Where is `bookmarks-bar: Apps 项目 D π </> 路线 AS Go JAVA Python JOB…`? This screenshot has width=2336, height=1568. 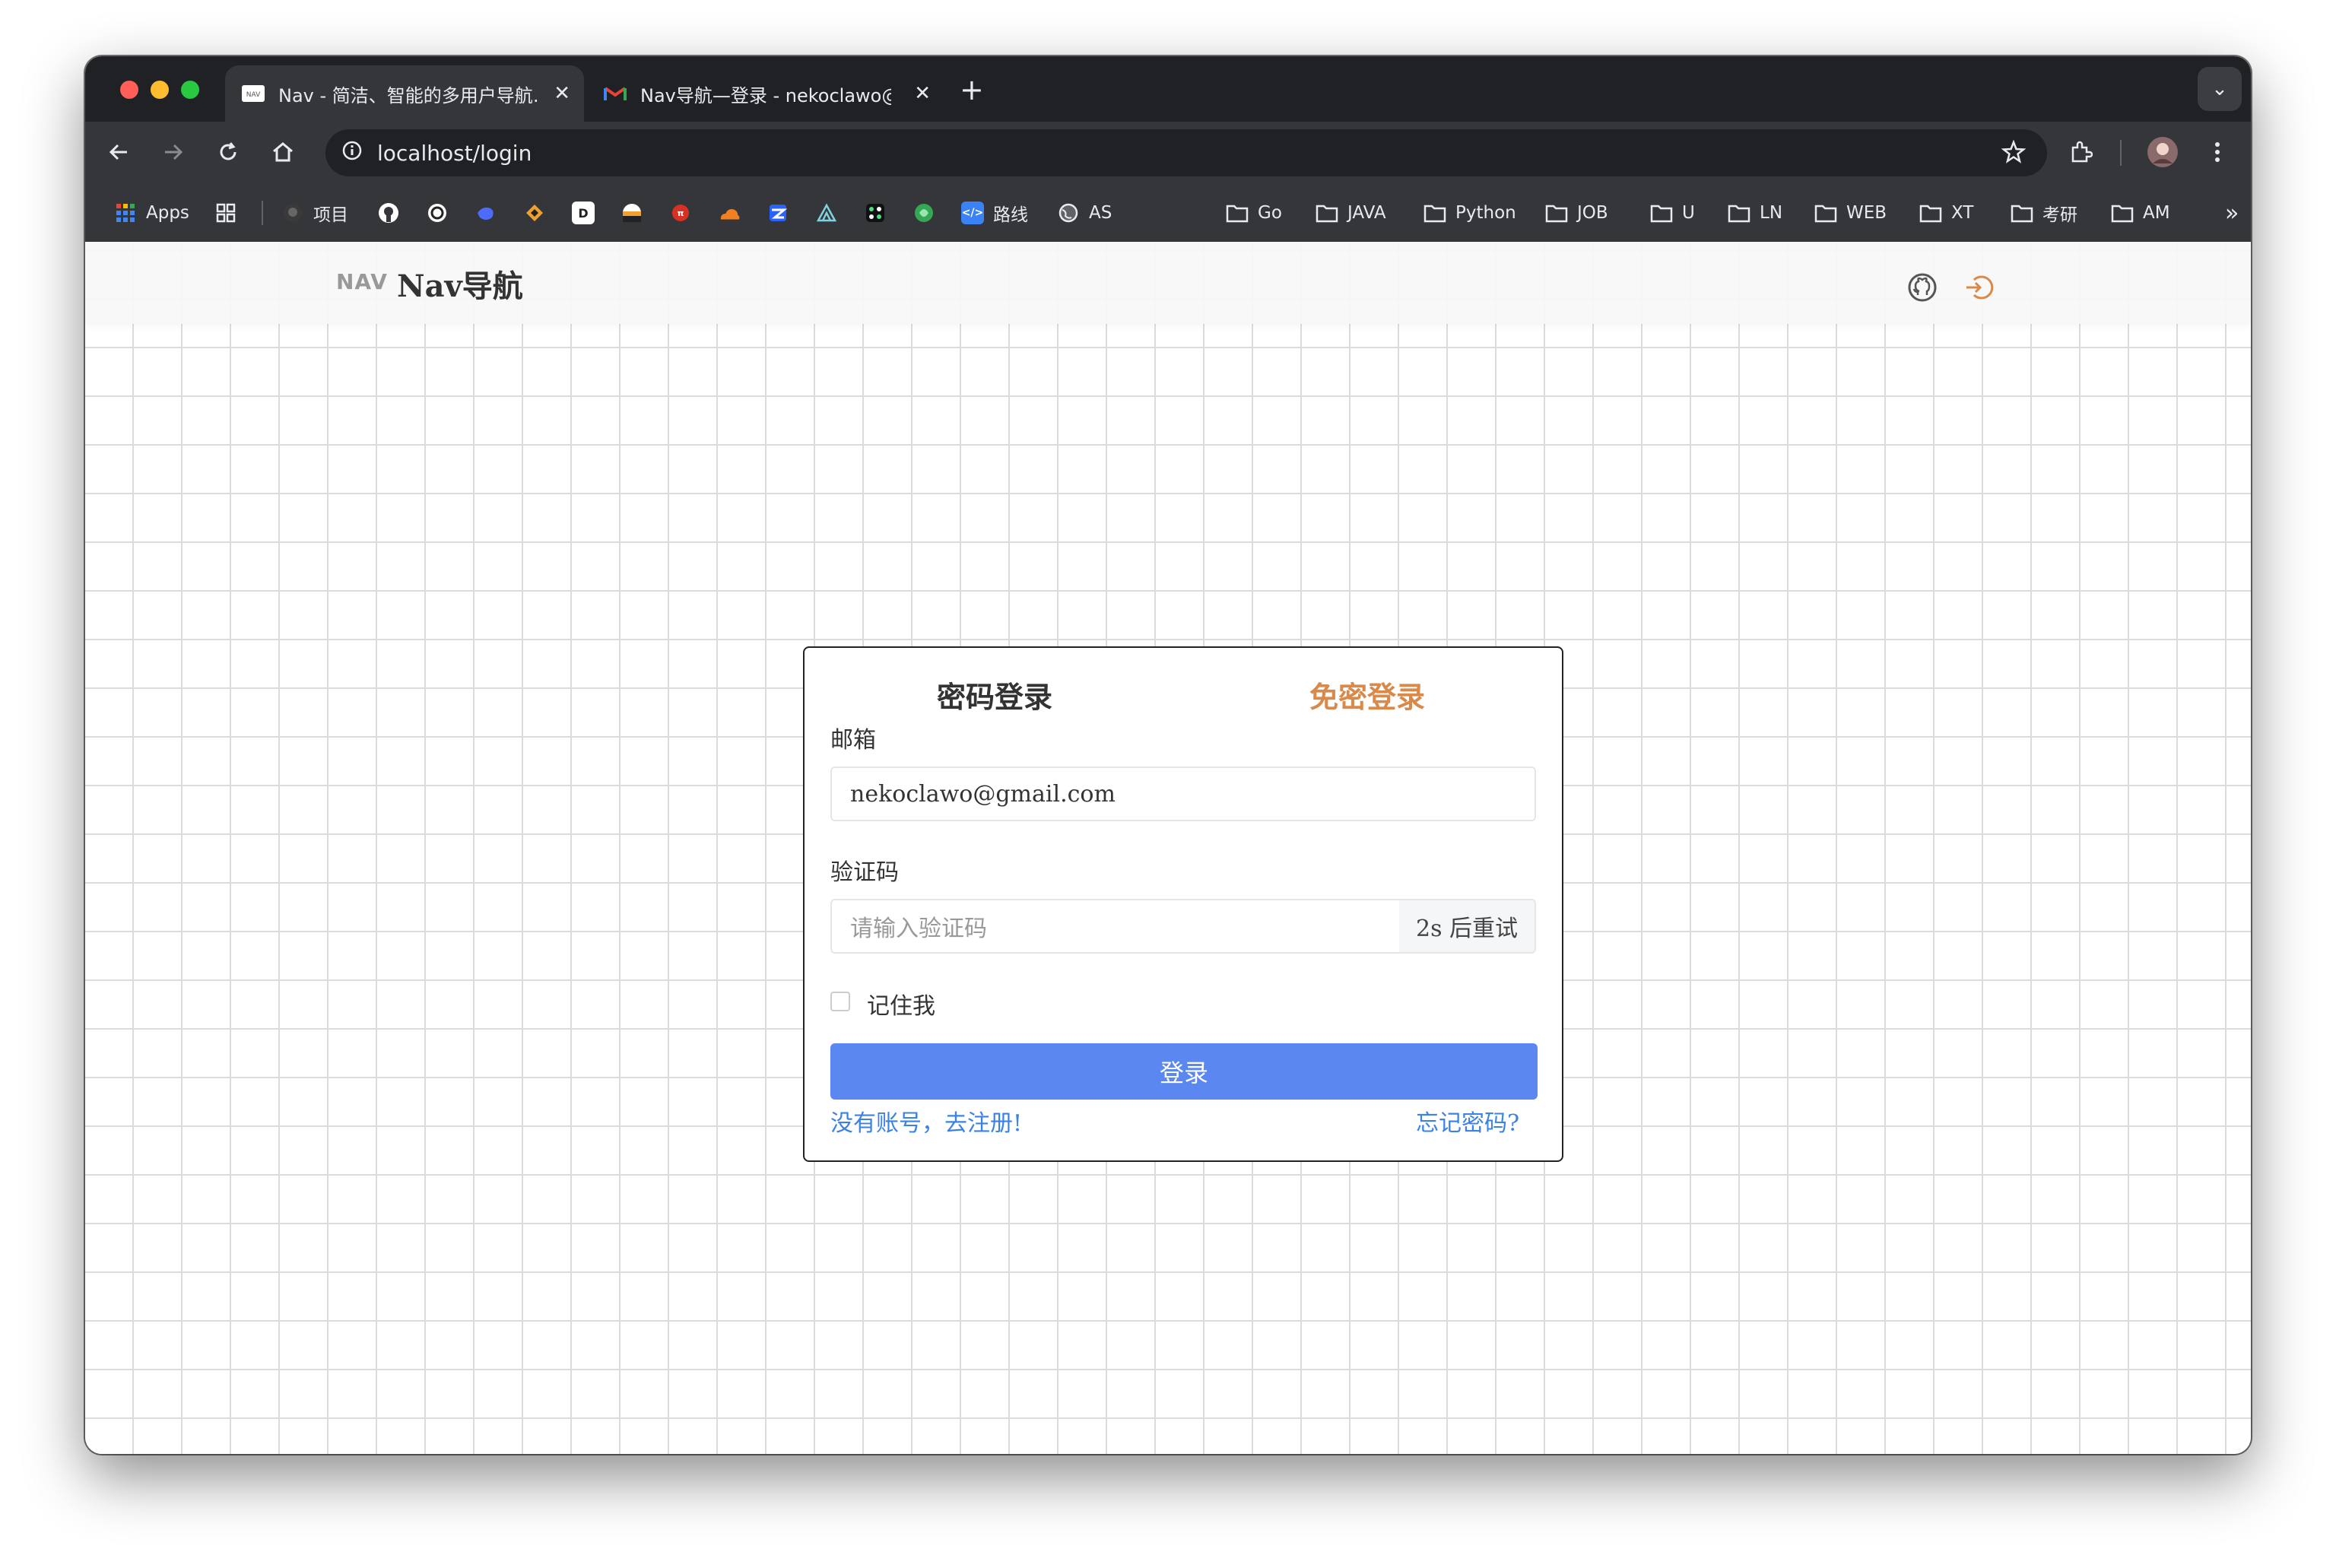
bookmarks-bar: Apps 项目 D π </> 路线 AS Go JAVA Python JOB… is located at coordinates (1168, 213).